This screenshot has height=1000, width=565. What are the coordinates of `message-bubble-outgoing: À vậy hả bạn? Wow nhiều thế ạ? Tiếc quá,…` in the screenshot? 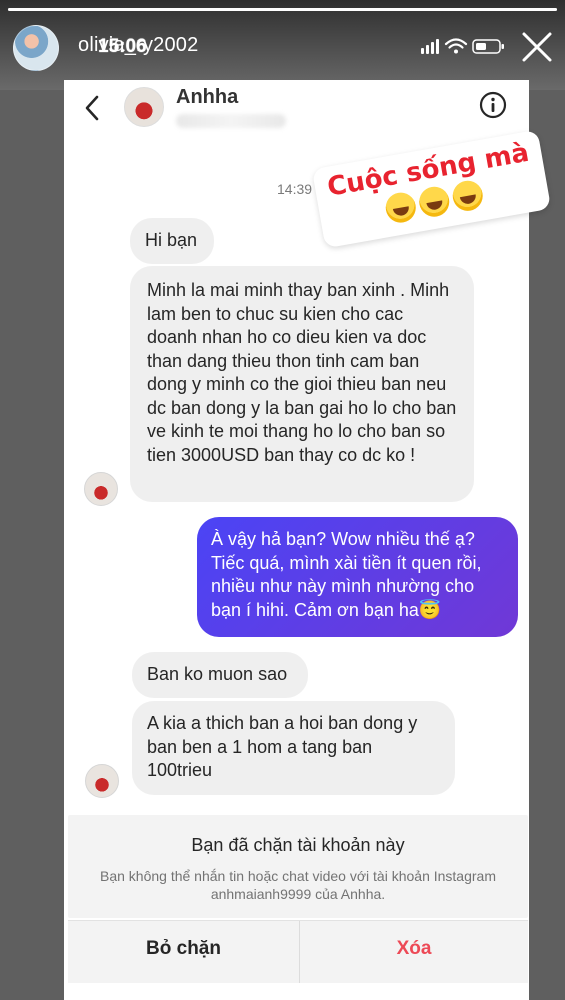 It's located at (357, 577).